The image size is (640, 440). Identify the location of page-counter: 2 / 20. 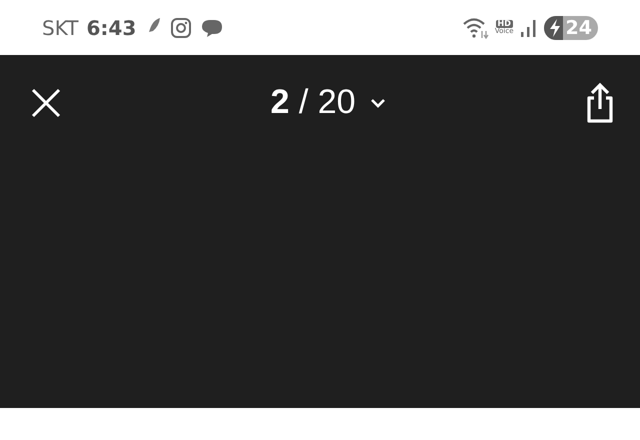
(313, 102).